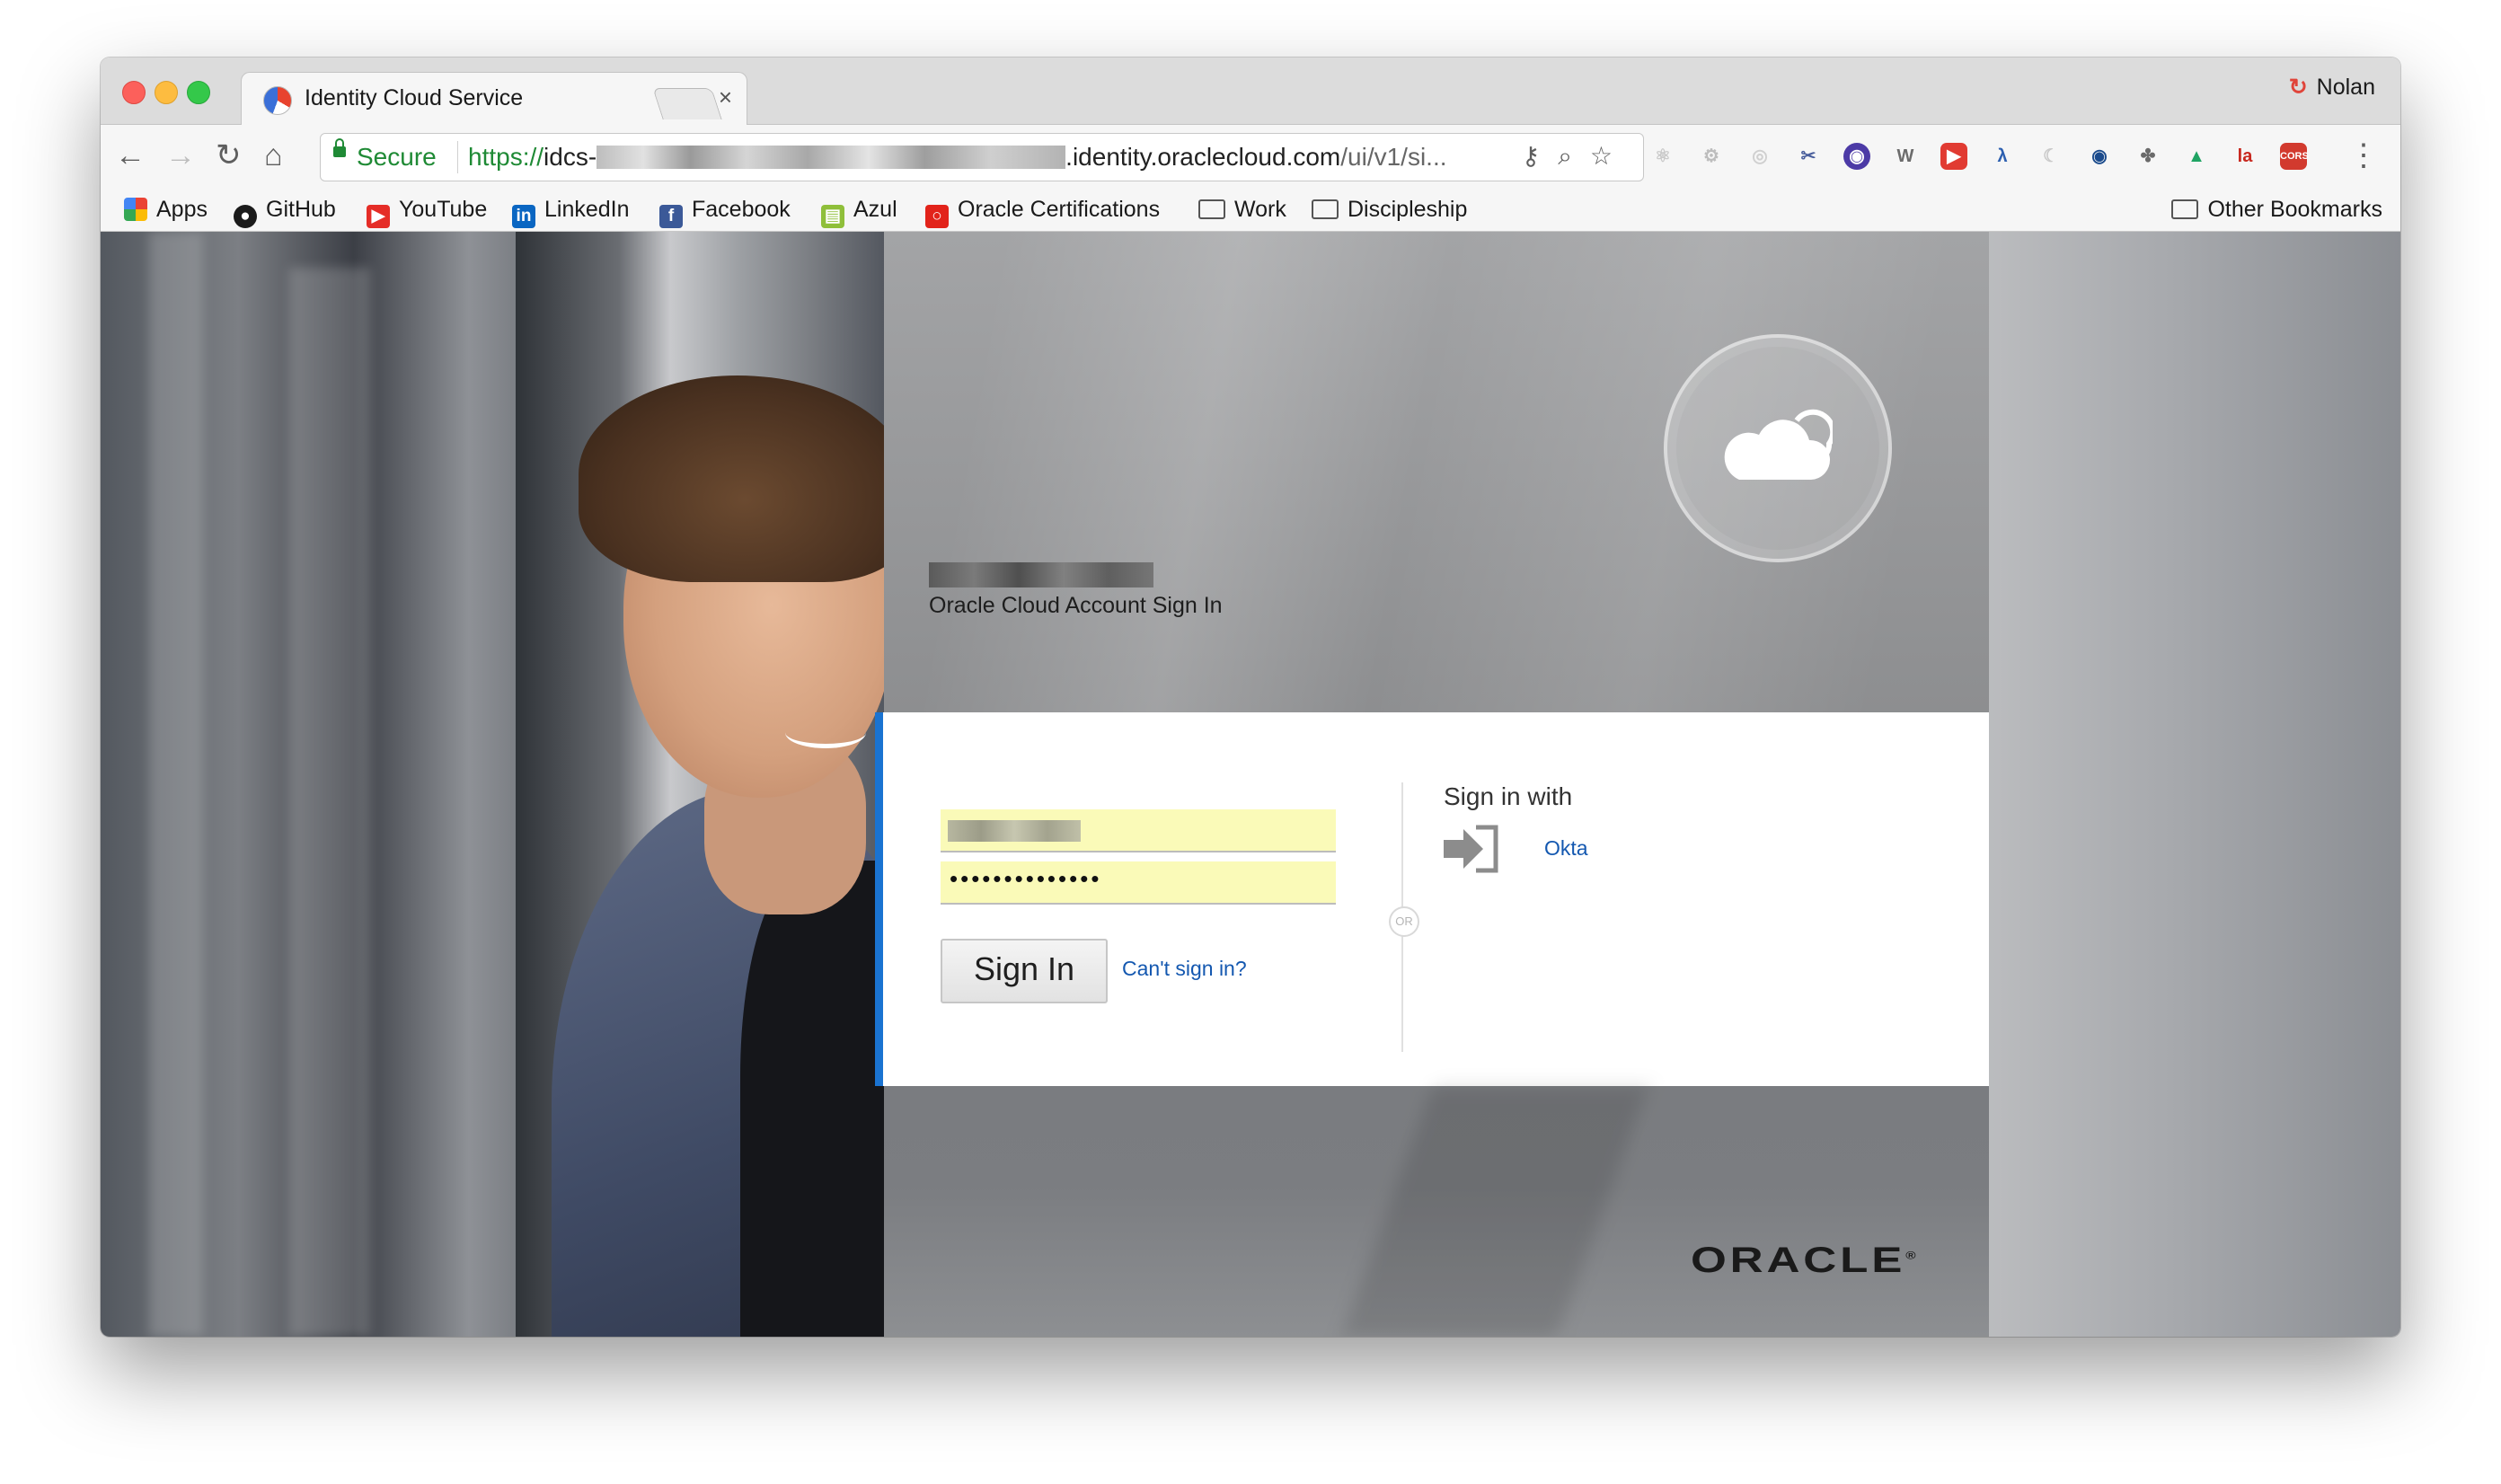 The width and height of the screenshot is (2501, 1484). What do you see at coordinates (273, 156) in the screenshot?
I see `home-icon: ⌂` at bounding box center [273, 156].